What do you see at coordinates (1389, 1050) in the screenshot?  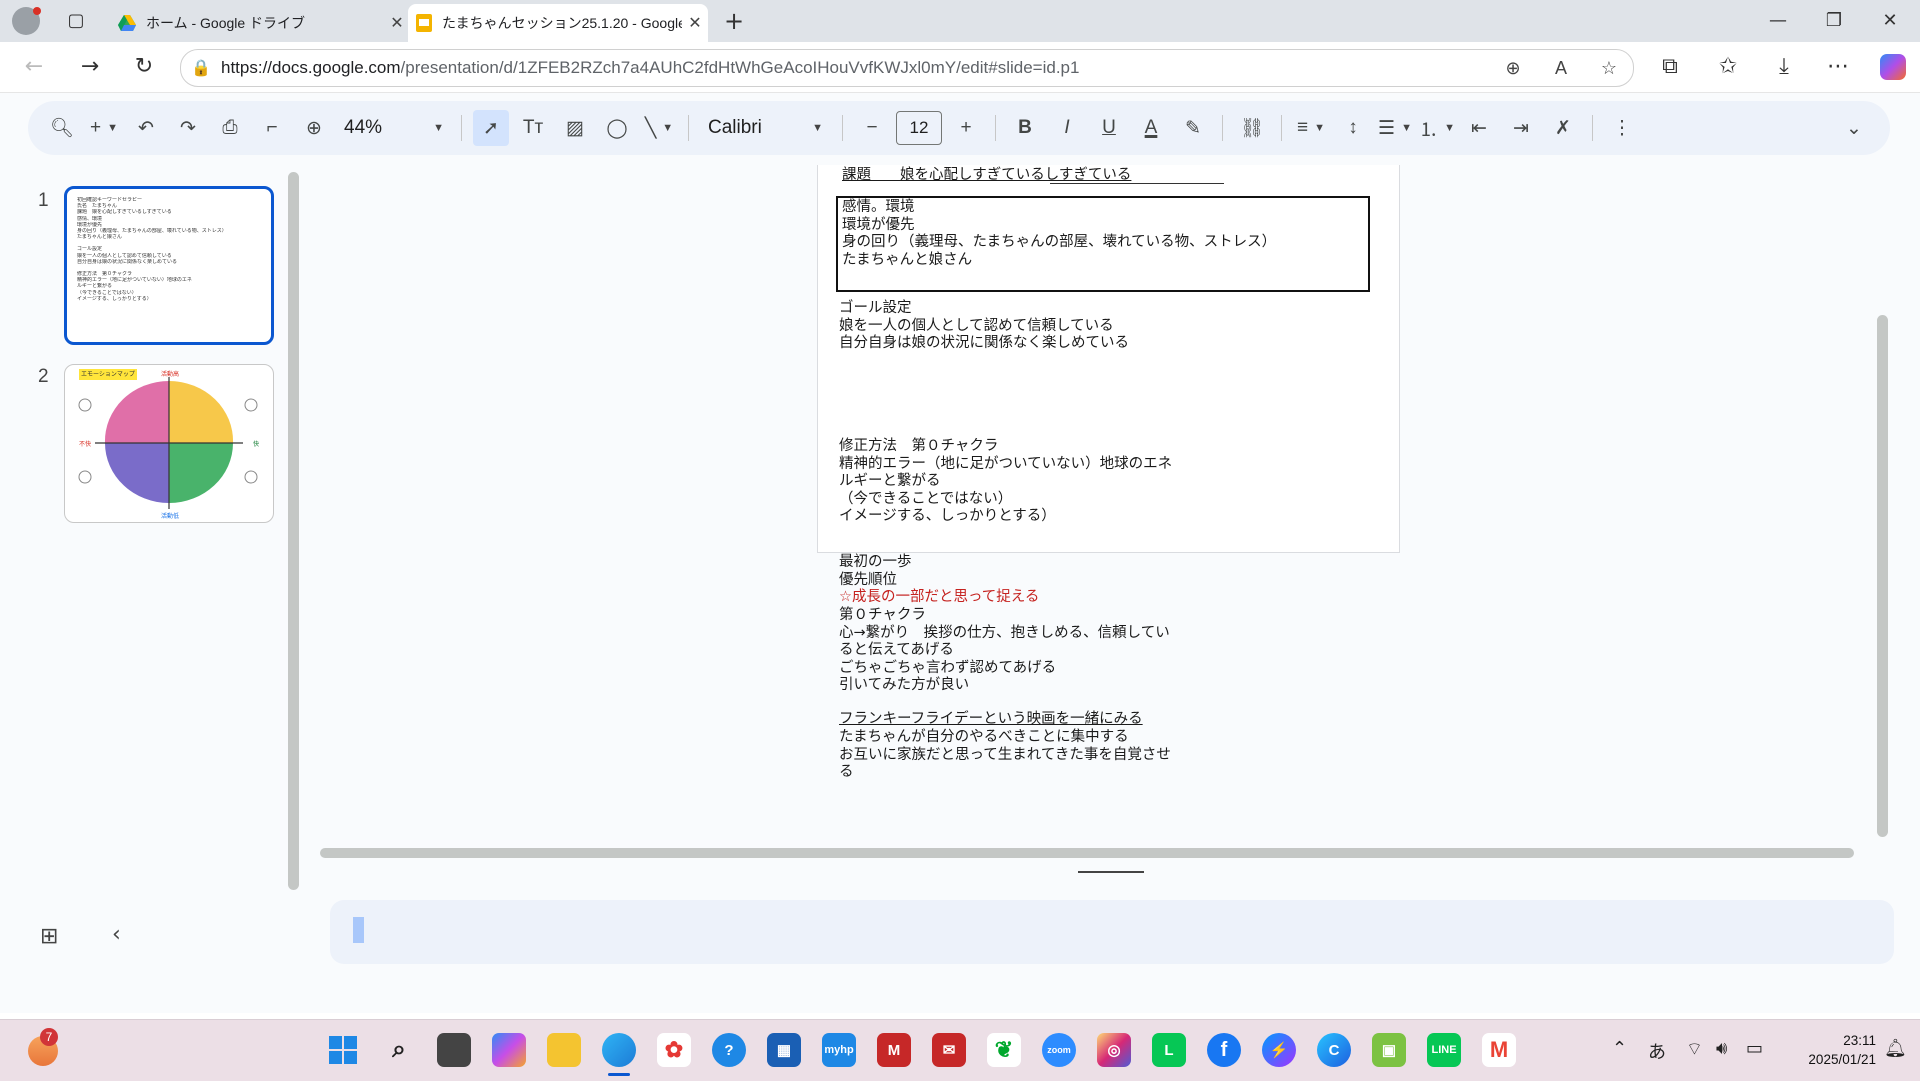 I see `green-app-icon: ▣` at bounding box center [1389, 1050].